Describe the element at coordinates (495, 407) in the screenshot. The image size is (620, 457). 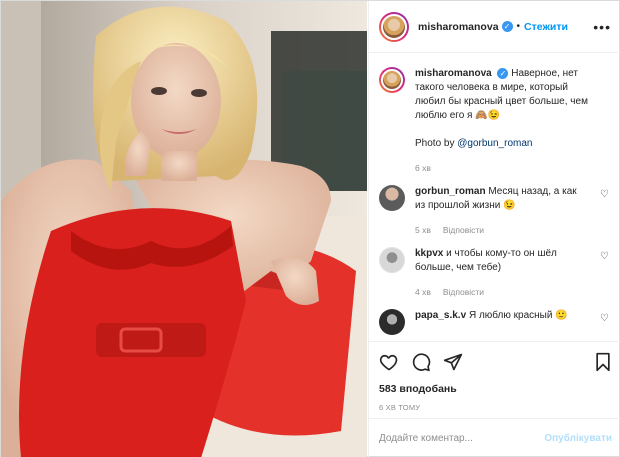
I see `post-timestamp: 6 хв тому` at that location.